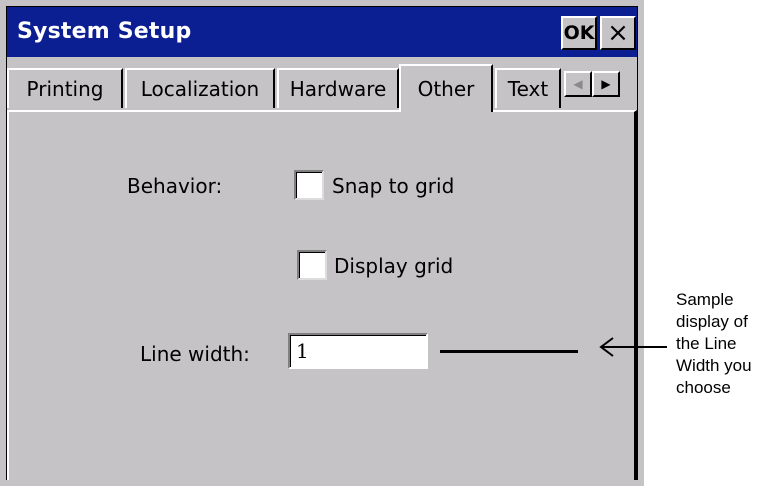  Describe the element at coordinates (509, 351) in the screenshot. I see `line-width-sample` at that location.